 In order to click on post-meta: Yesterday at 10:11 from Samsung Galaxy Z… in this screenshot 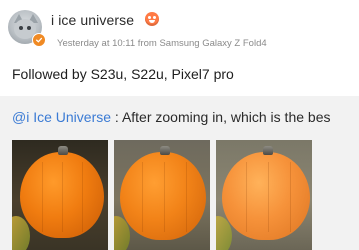, I will do `click(162, 43)`.